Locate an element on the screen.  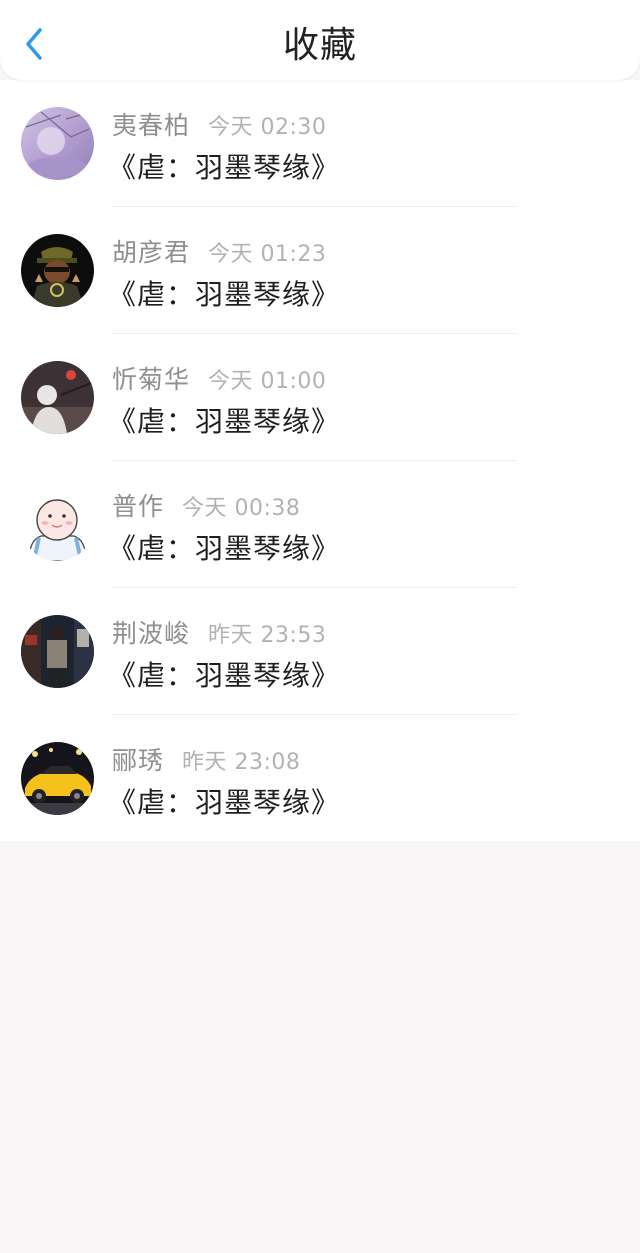
list-item: 郦琇 昨天 23:08 《虐：羽墨琴缘》 is located at coordinates (320, 778).